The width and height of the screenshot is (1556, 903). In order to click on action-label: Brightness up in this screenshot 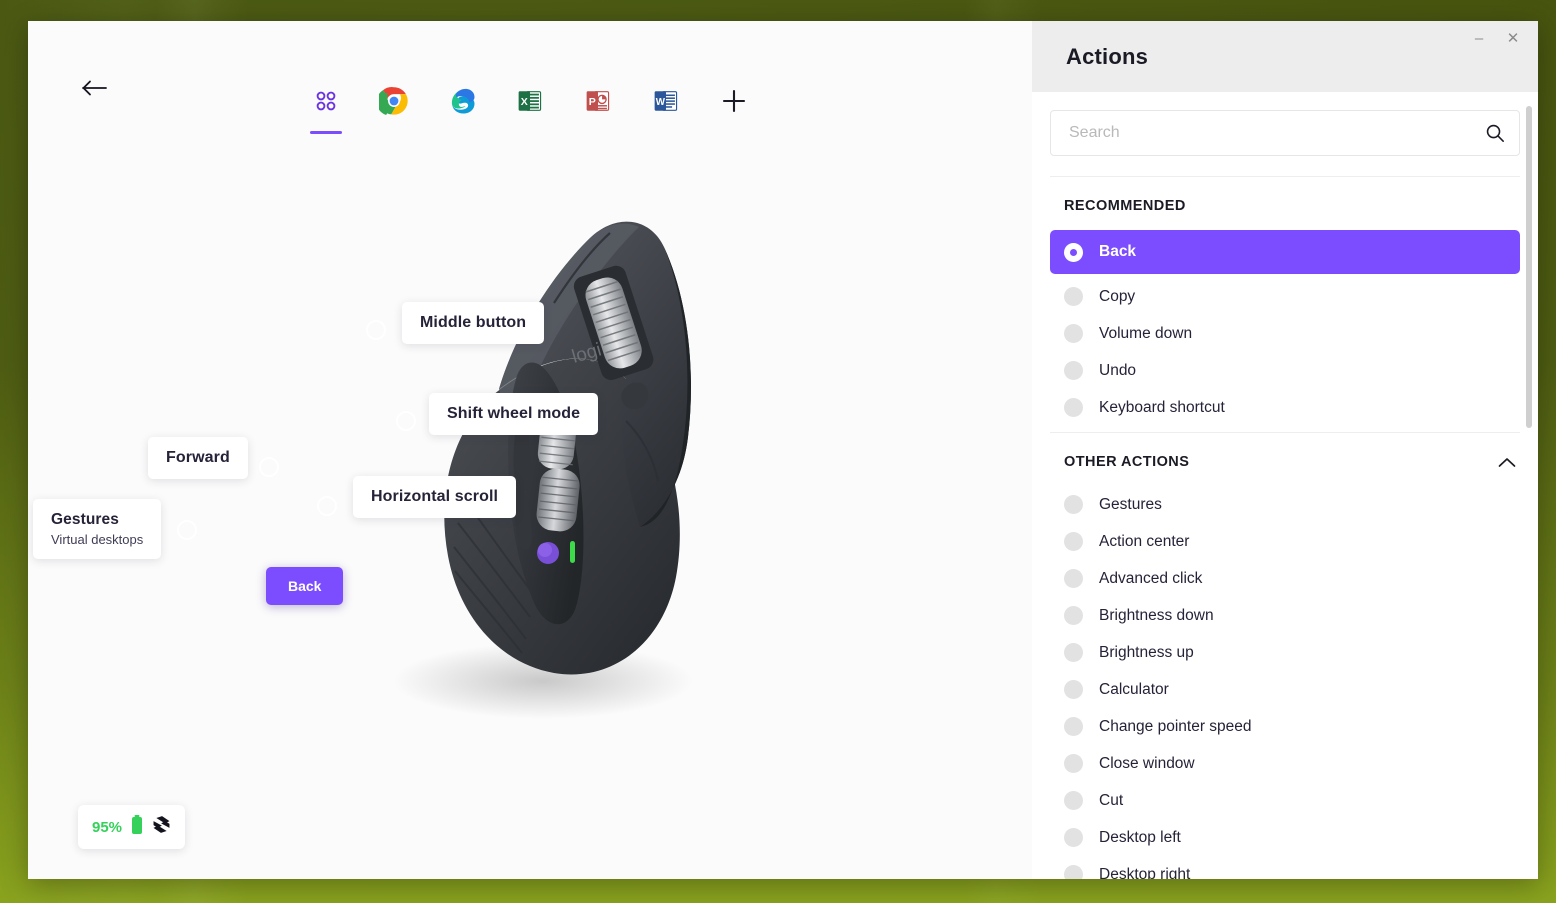, I will do `click(1146, 652)`.